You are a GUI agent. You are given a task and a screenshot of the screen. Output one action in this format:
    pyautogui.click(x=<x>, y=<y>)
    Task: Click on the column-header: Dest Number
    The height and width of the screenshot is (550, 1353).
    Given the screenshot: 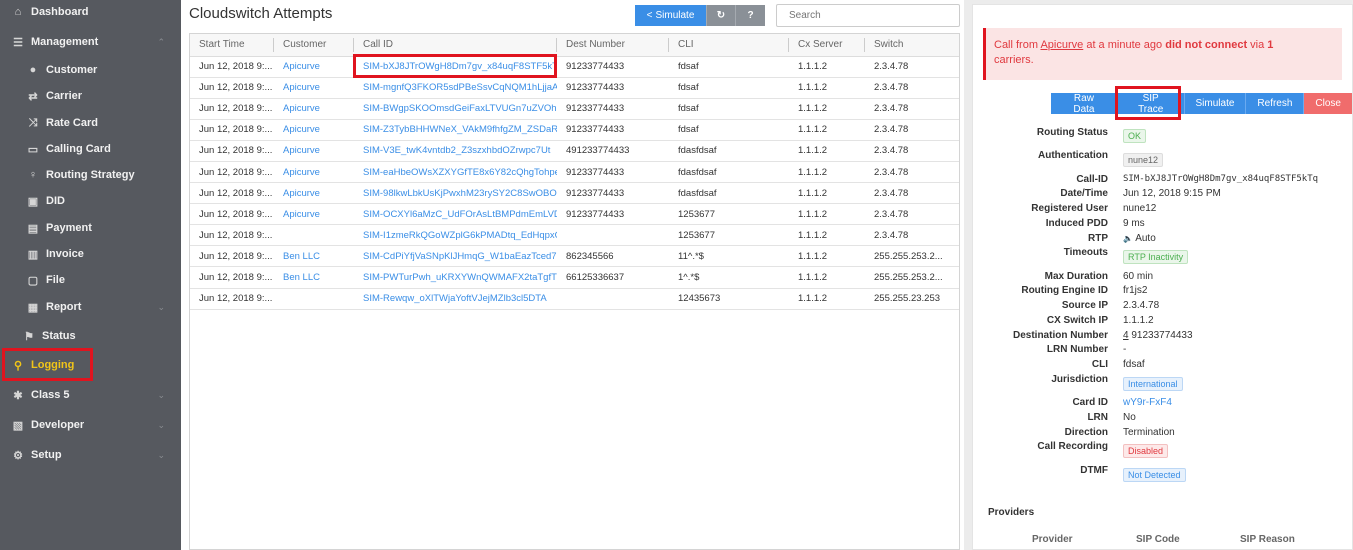 What is the action you would take?
    pyautogui.click(x=613, y=45)
    